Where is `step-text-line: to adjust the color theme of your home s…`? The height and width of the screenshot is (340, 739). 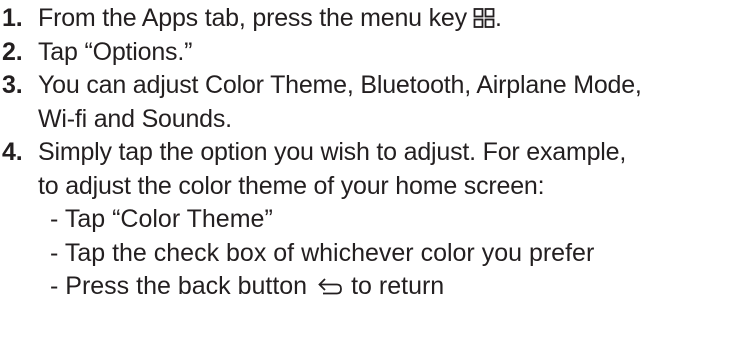 step-text-line: to adjust the color theme of your home s… is located at coordinates (291, 185).